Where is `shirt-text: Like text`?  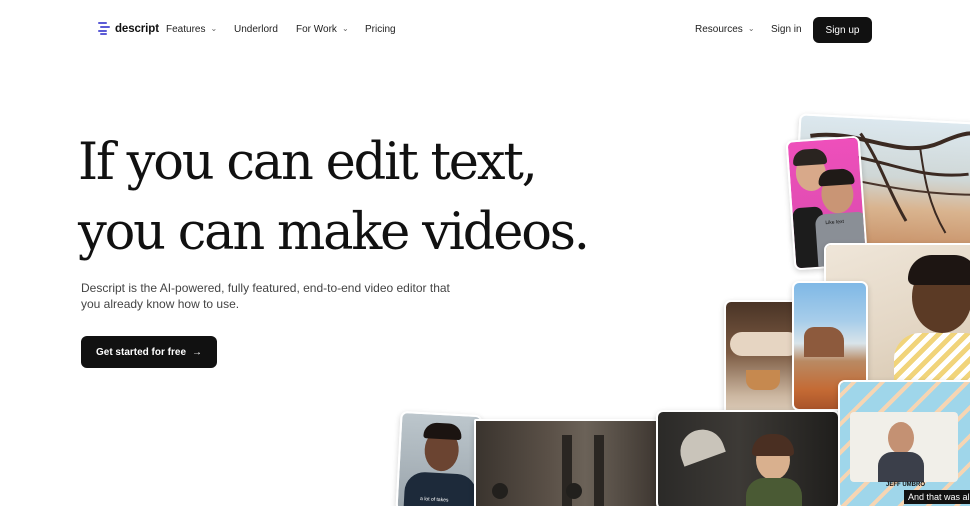
shirt-text: Like text is located at coordinates (835, 222).